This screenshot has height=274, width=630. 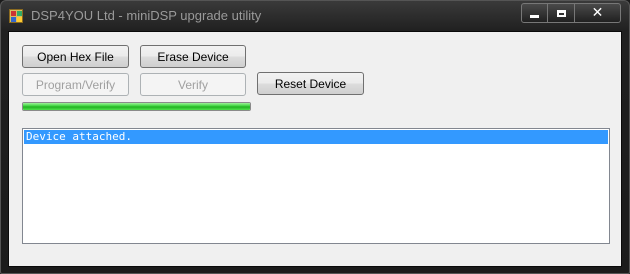 What do you see at coordinates (75, 84) in the screenshot?
I see `program-verify-button: Program/Verify` at bounding box center [75, 84].